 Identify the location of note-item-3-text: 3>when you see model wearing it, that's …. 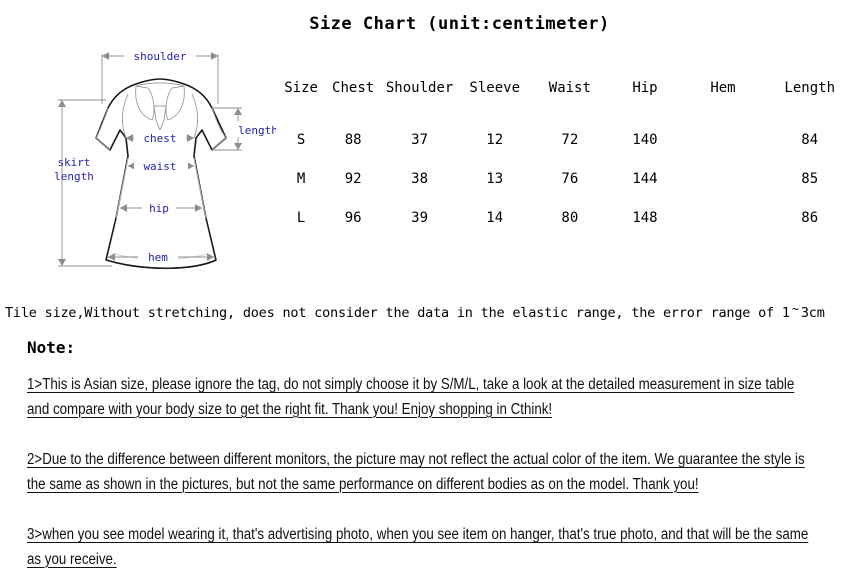
(418, 547).